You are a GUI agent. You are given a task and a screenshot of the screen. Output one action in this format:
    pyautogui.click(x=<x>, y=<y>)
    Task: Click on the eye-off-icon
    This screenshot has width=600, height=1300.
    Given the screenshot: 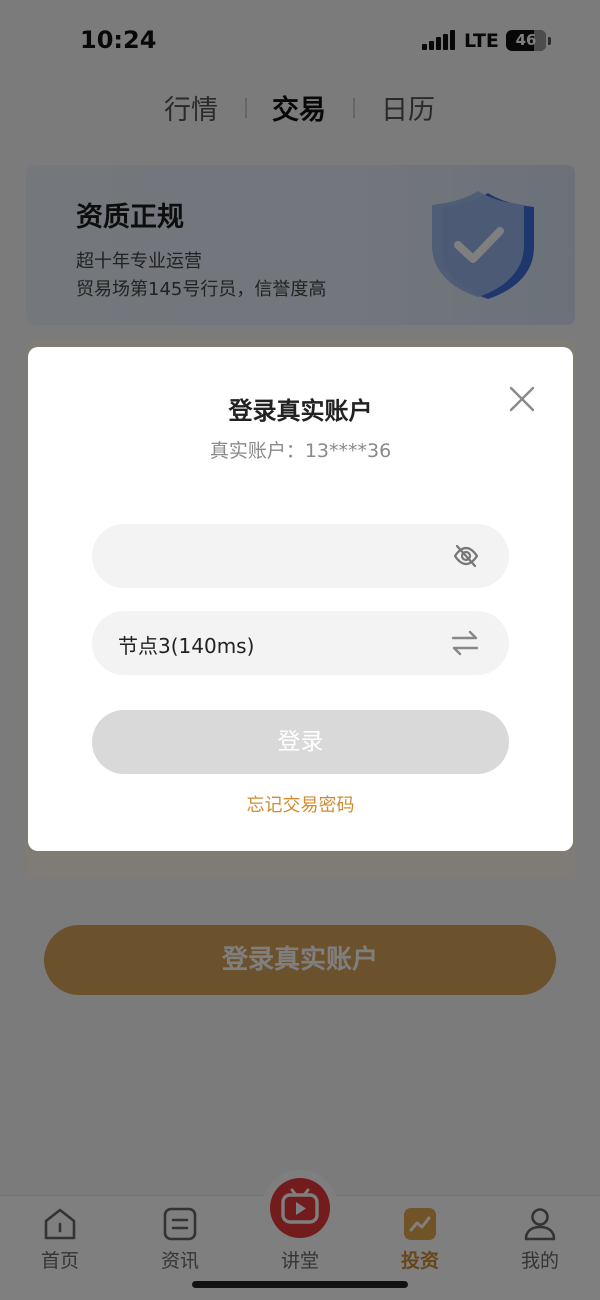 What is the action you would take?
    pyautogui.click(x=466, y=556)
    